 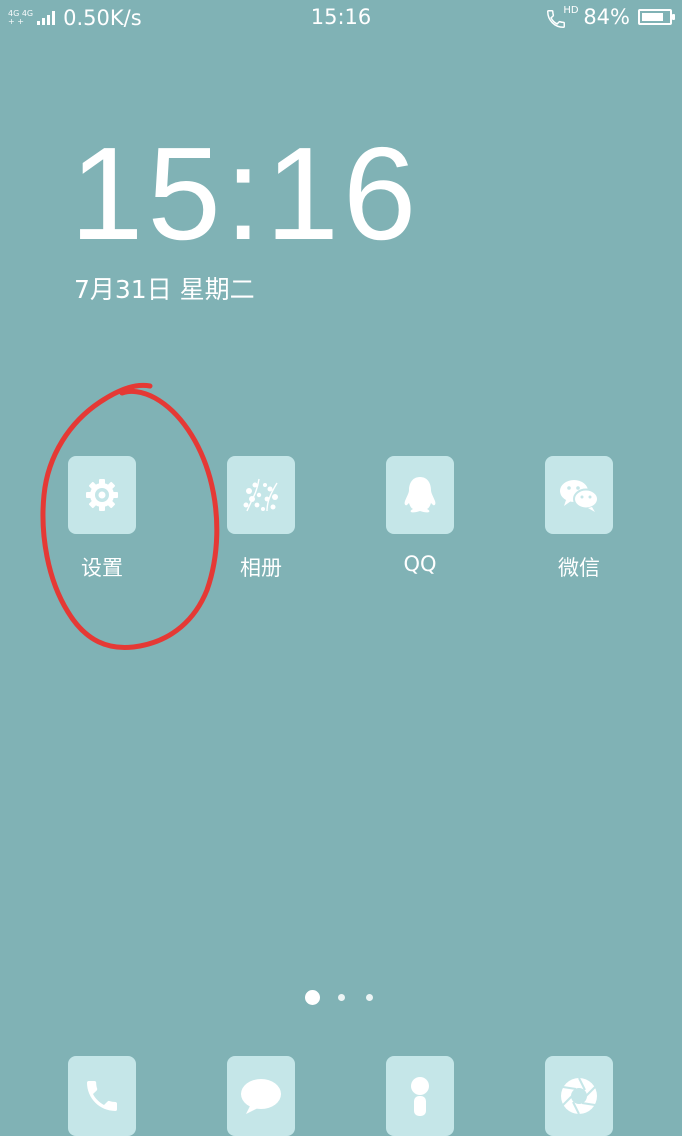 What do you see at coordinates (261, 495) in the screenshot?
I see `photo-album-icon` at bounding box center [261, 495].